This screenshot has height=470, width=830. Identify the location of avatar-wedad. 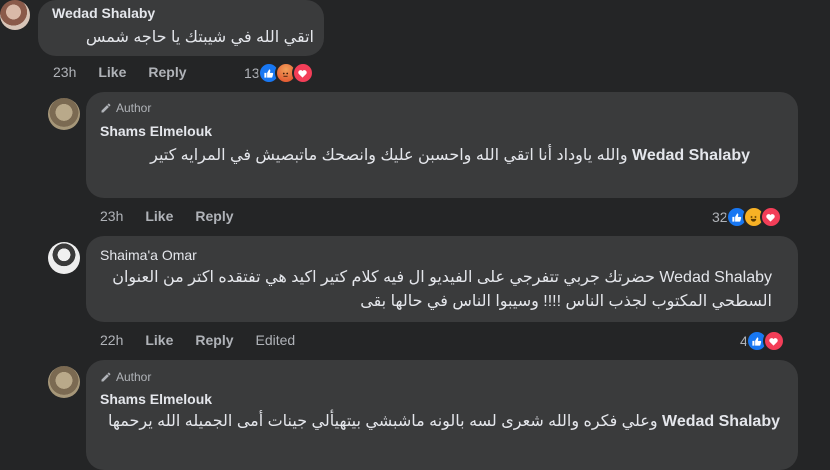
(15, 15).